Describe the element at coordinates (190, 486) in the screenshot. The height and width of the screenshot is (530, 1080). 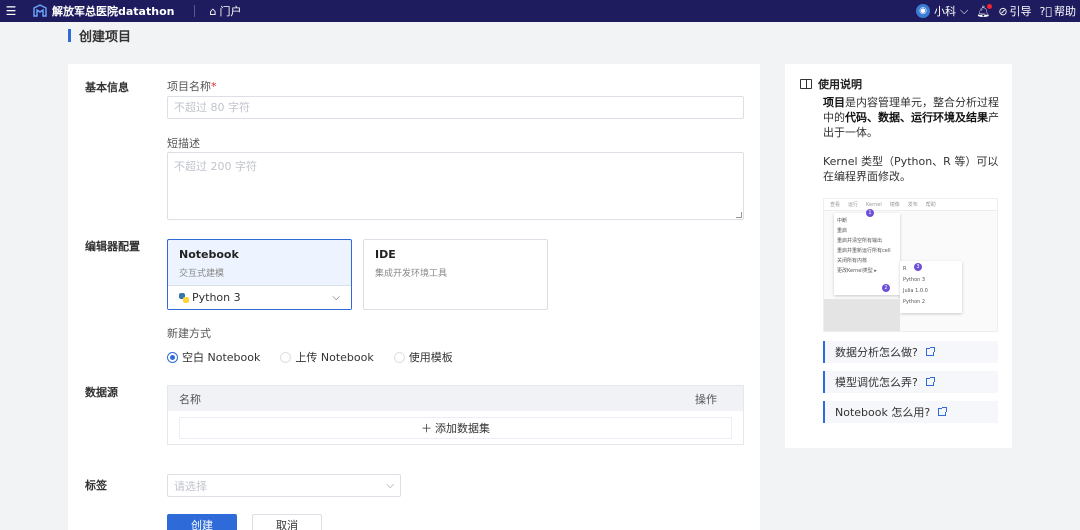
I see `tags-placeholder: 请选择` at that location.